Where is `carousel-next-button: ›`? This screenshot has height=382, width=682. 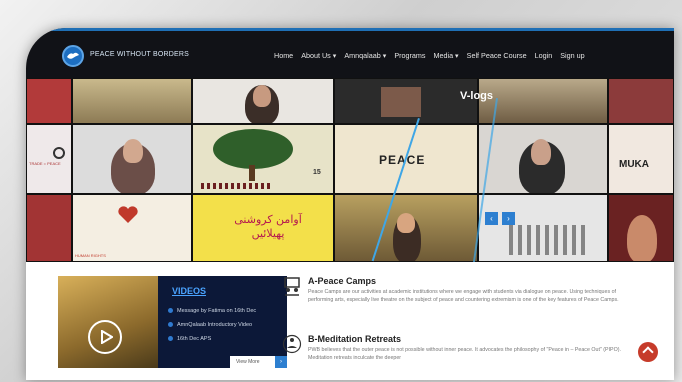
carousel-next-button: › is located at coordinates (508, 218).